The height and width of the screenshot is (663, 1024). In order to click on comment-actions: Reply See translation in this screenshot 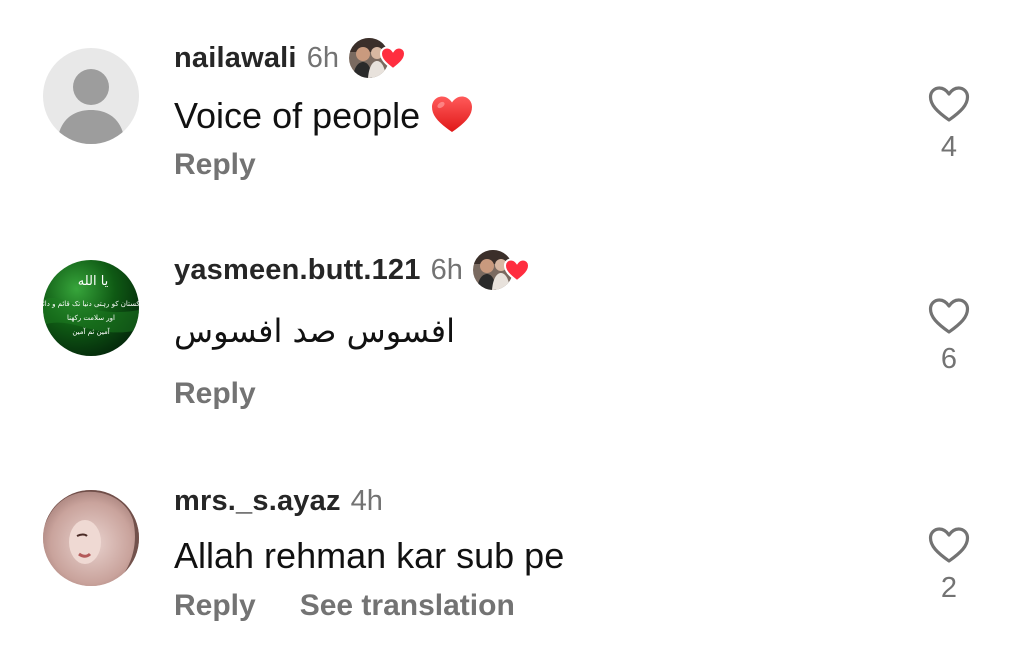, I will do `click(344, 606)`.